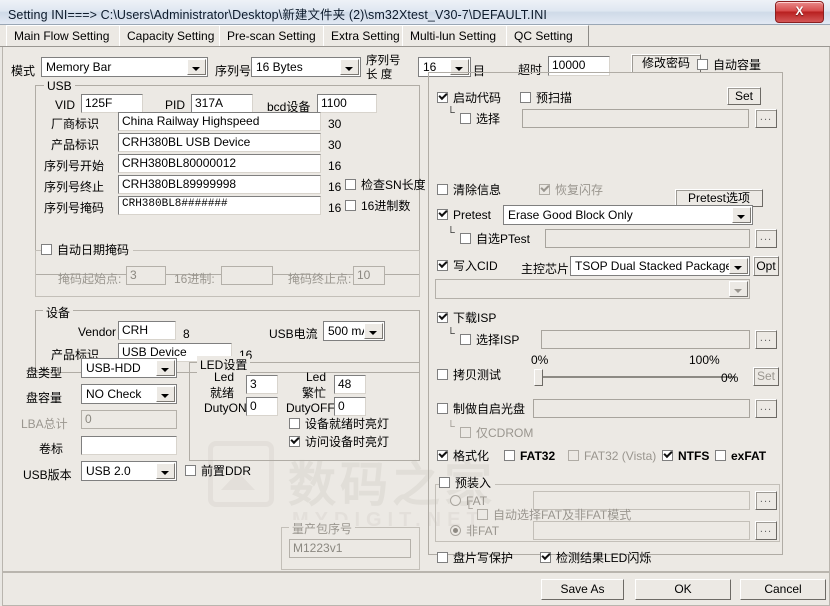 The image size is (830, 606). Describe the element at coordinates (641, 408) in the screenshot. I see `make-boot-cd-input` at that location.